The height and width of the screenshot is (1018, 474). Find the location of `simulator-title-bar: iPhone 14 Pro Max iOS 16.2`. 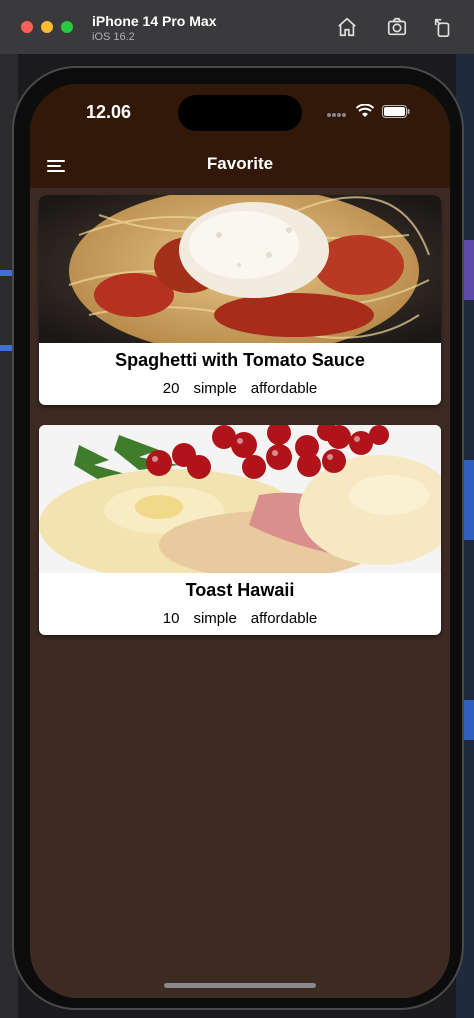

simulator-title-bar: iPhone 14 Pro Max iOS 16.2 is located at coordinates (237, 27).